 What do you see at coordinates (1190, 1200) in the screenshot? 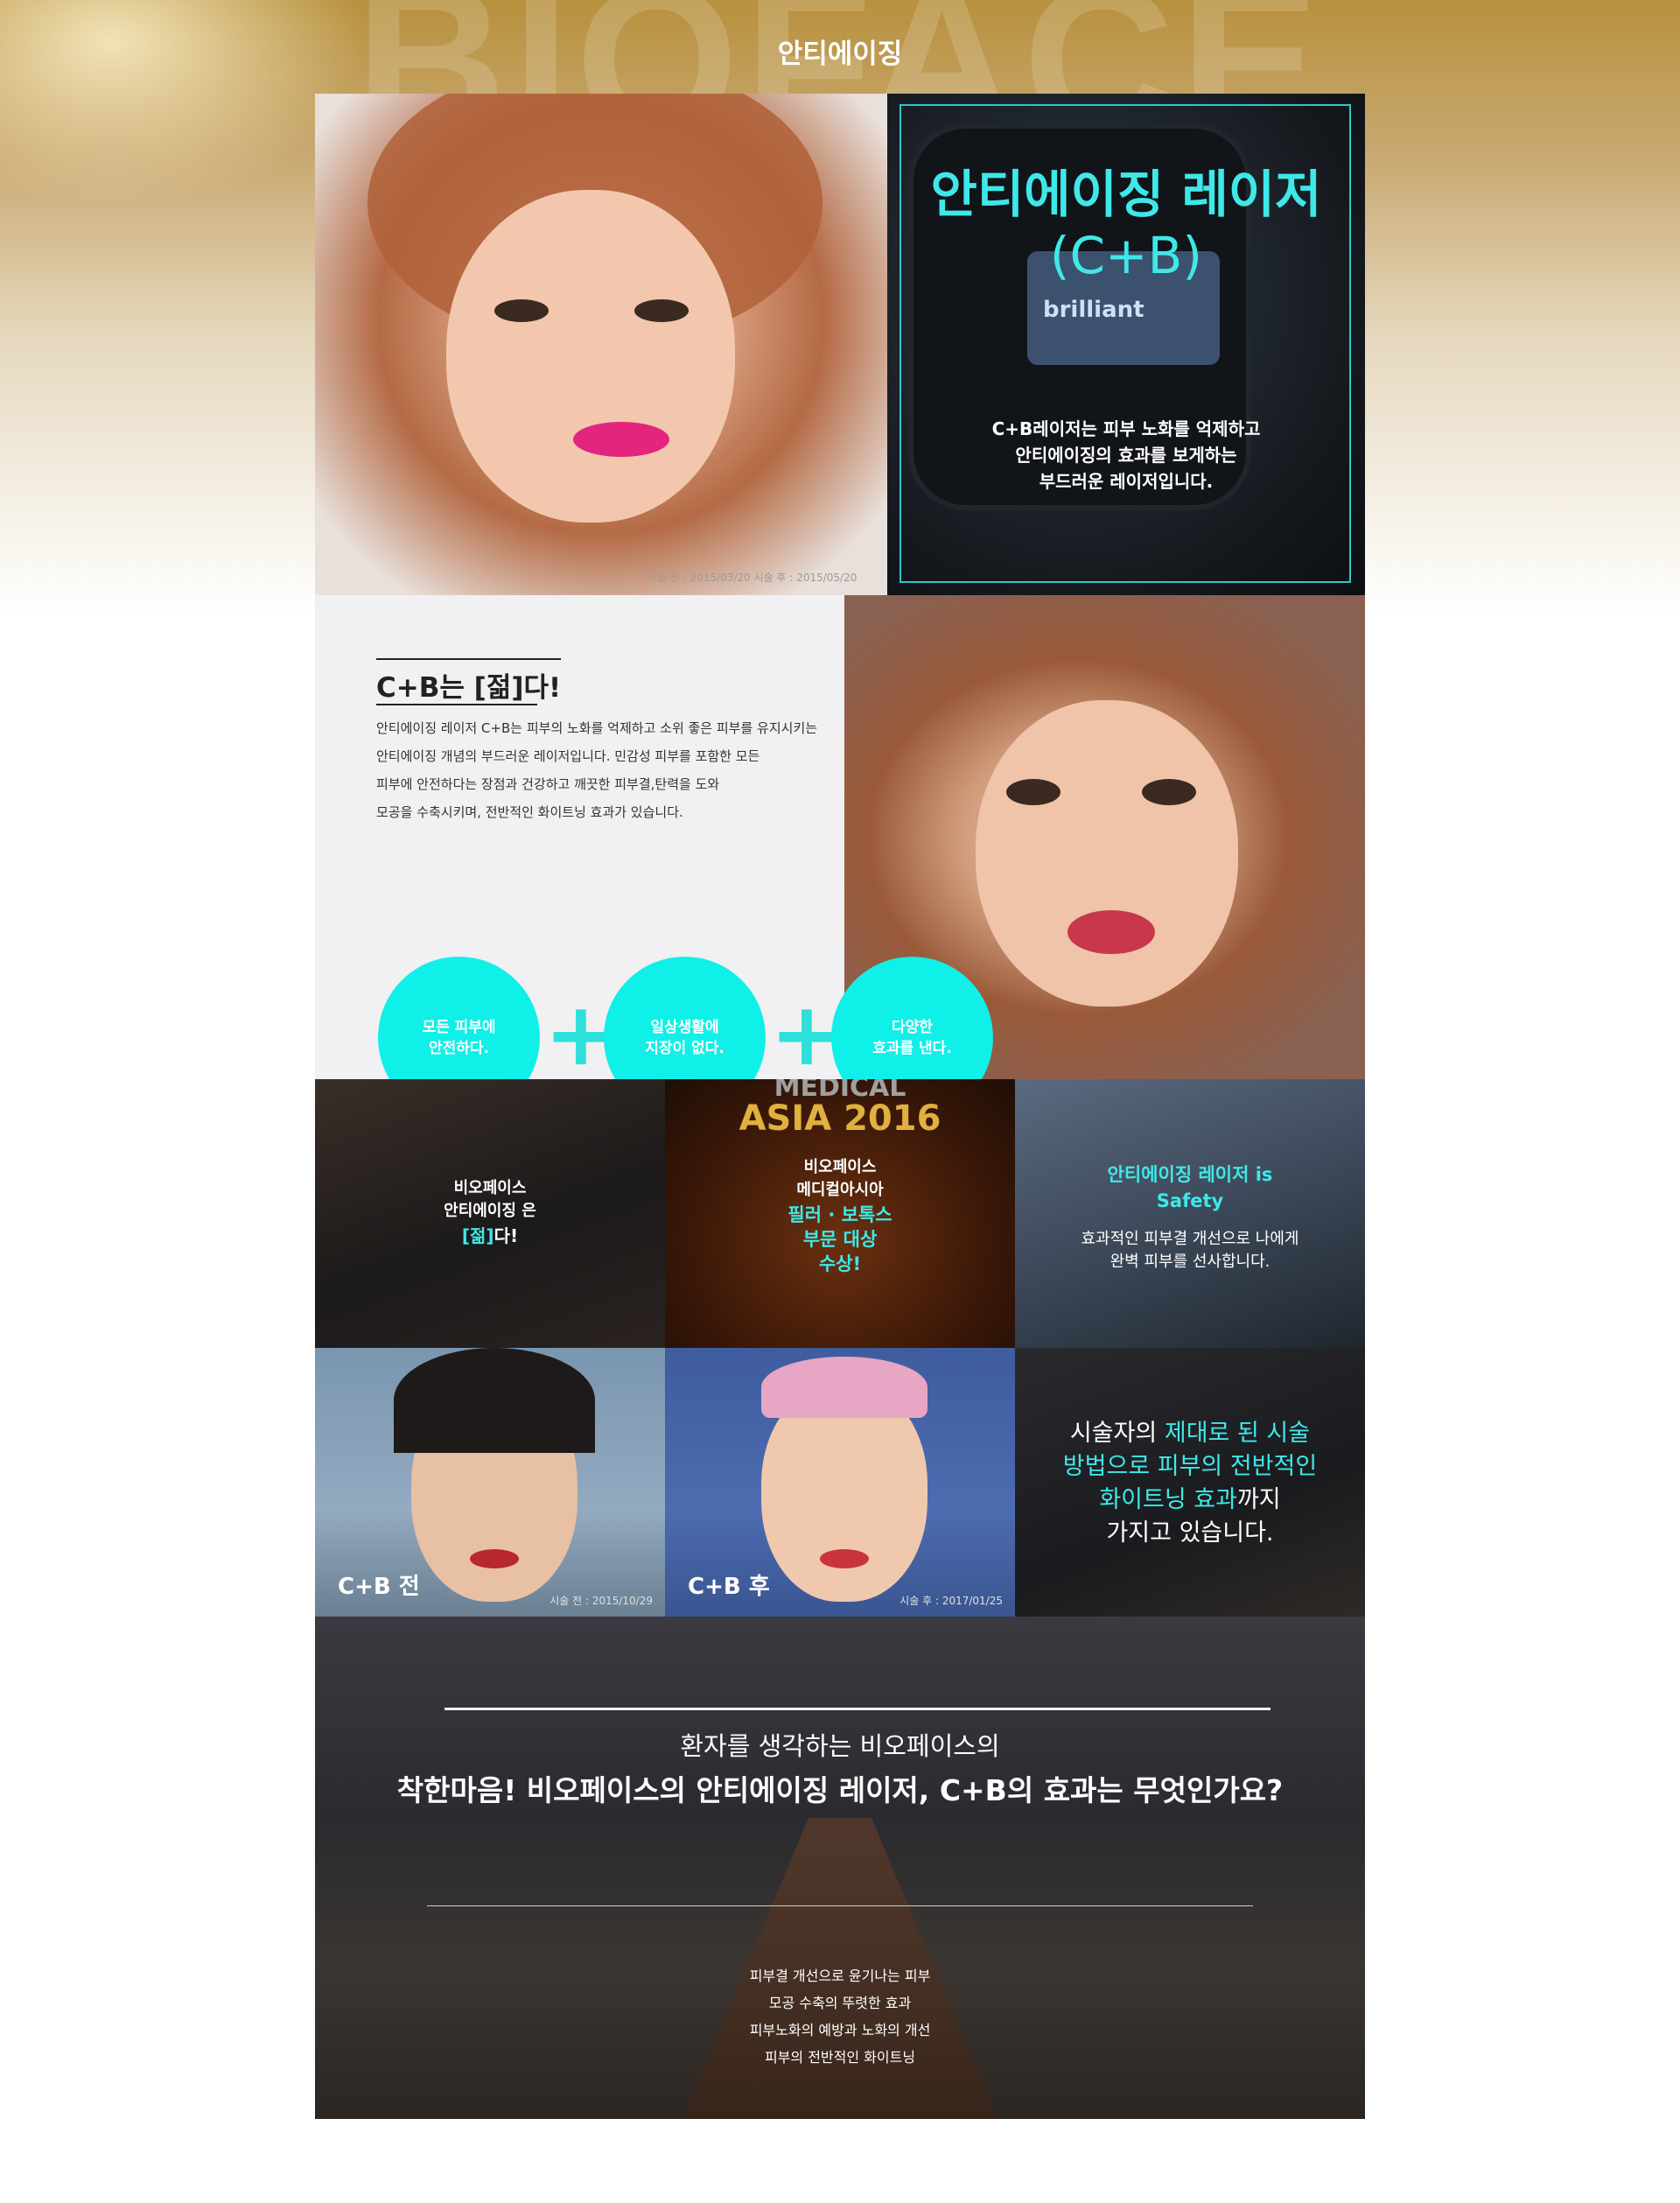
I see `tile3-accent2: Safety` at bounding box center [1190, 1200].